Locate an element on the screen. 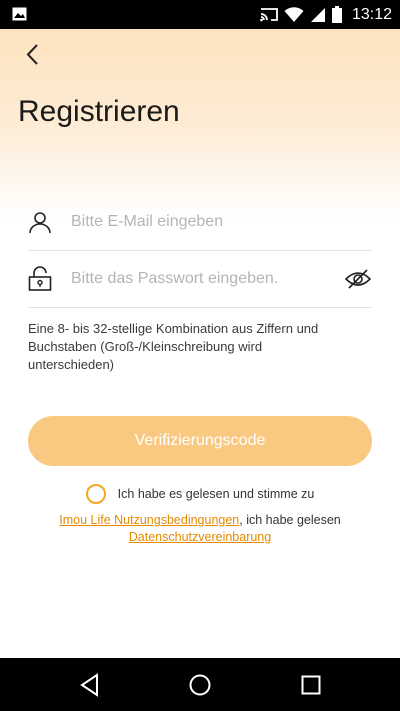 Image resolution: width=400 pixels, height=711 pixels. email-input is located at coordinates (201, 222).